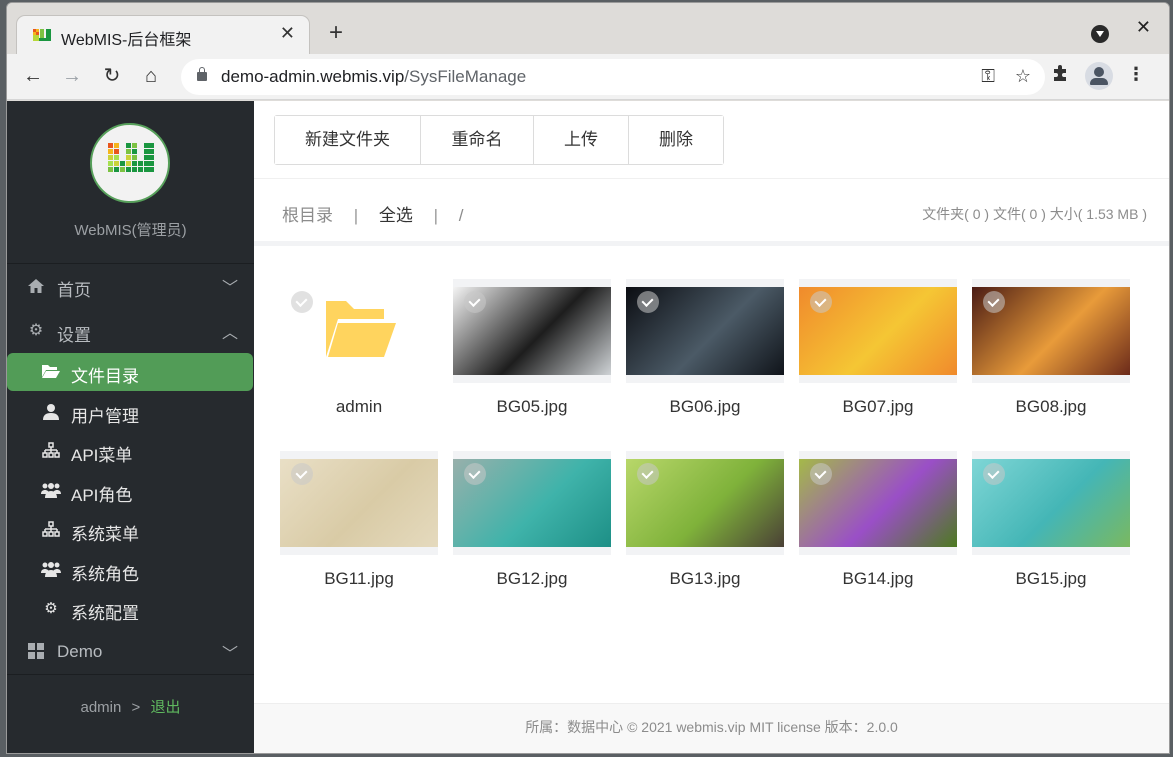 This screenshot has width=1173, height=757. I want to click on menu-label: Demo, so click(80, 651).